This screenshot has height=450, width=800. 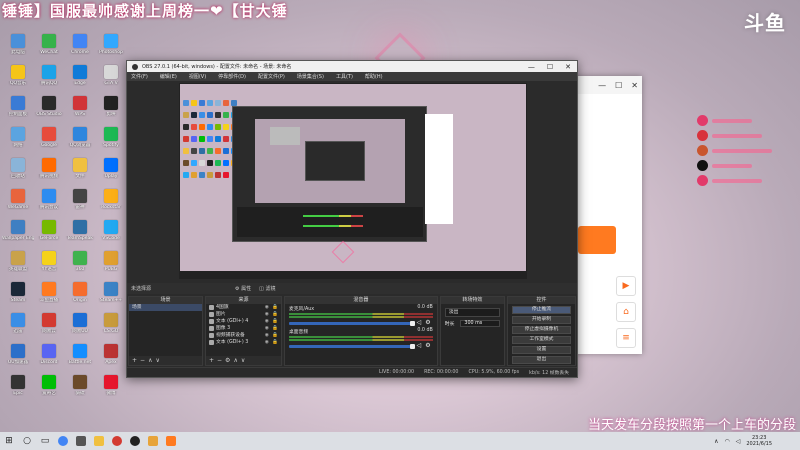 I want to click on desktop-icon: 网易UU, so click(x=80, y=328).